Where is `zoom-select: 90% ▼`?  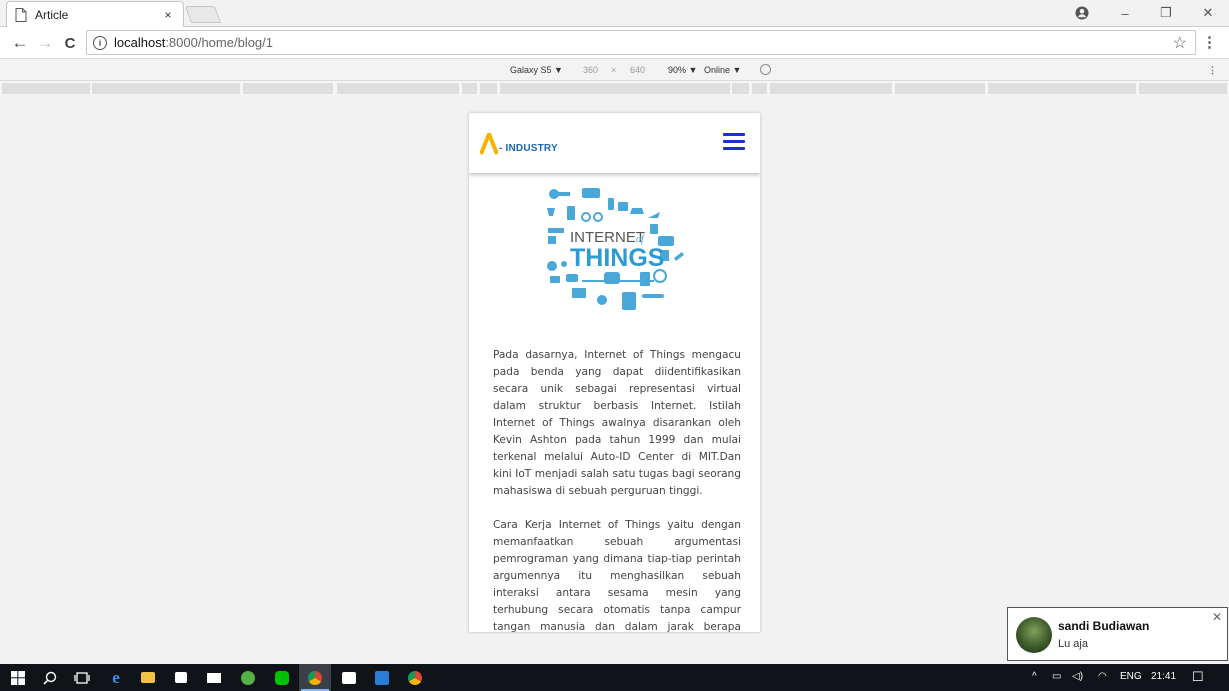
zoom-select: 90% ▼ is located at coordinates (682, 70).